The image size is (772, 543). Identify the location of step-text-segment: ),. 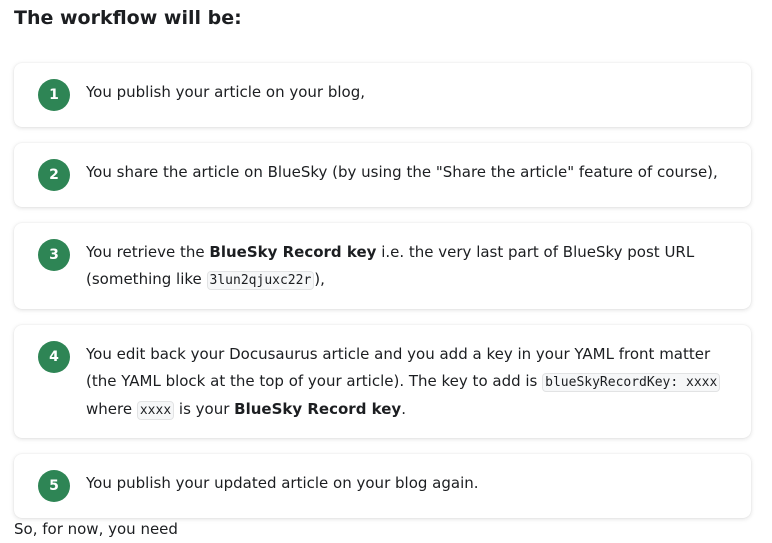
(319, 279).